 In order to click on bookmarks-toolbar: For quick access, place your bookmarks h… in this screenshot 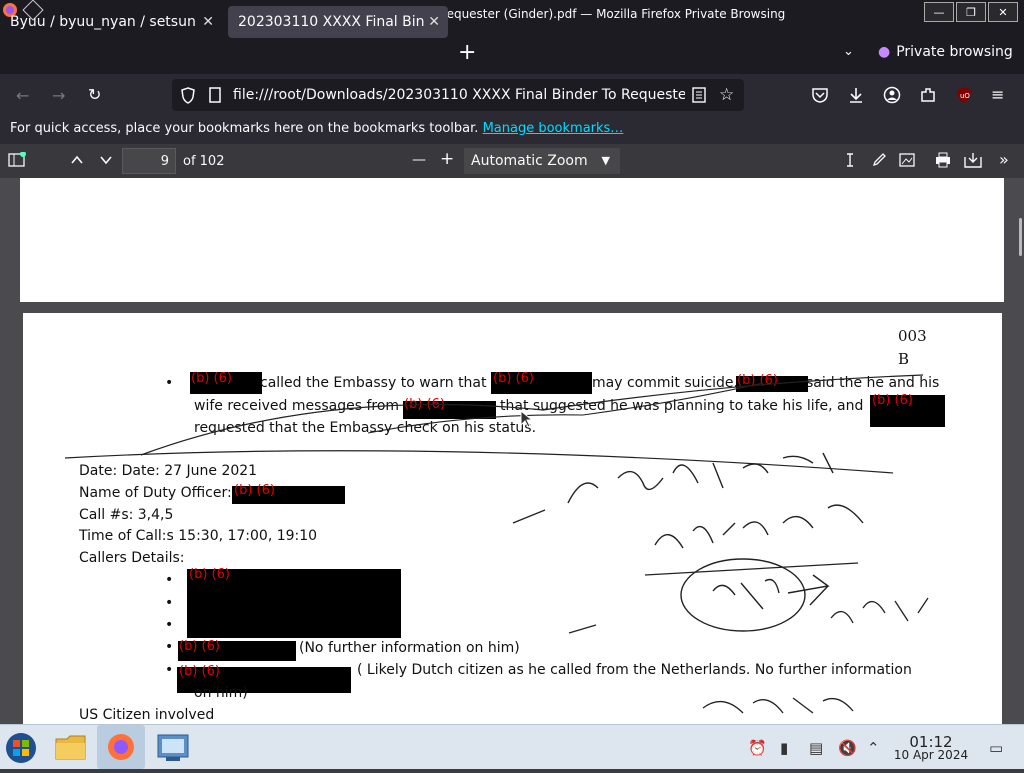, I will do `click(512, 130)`.